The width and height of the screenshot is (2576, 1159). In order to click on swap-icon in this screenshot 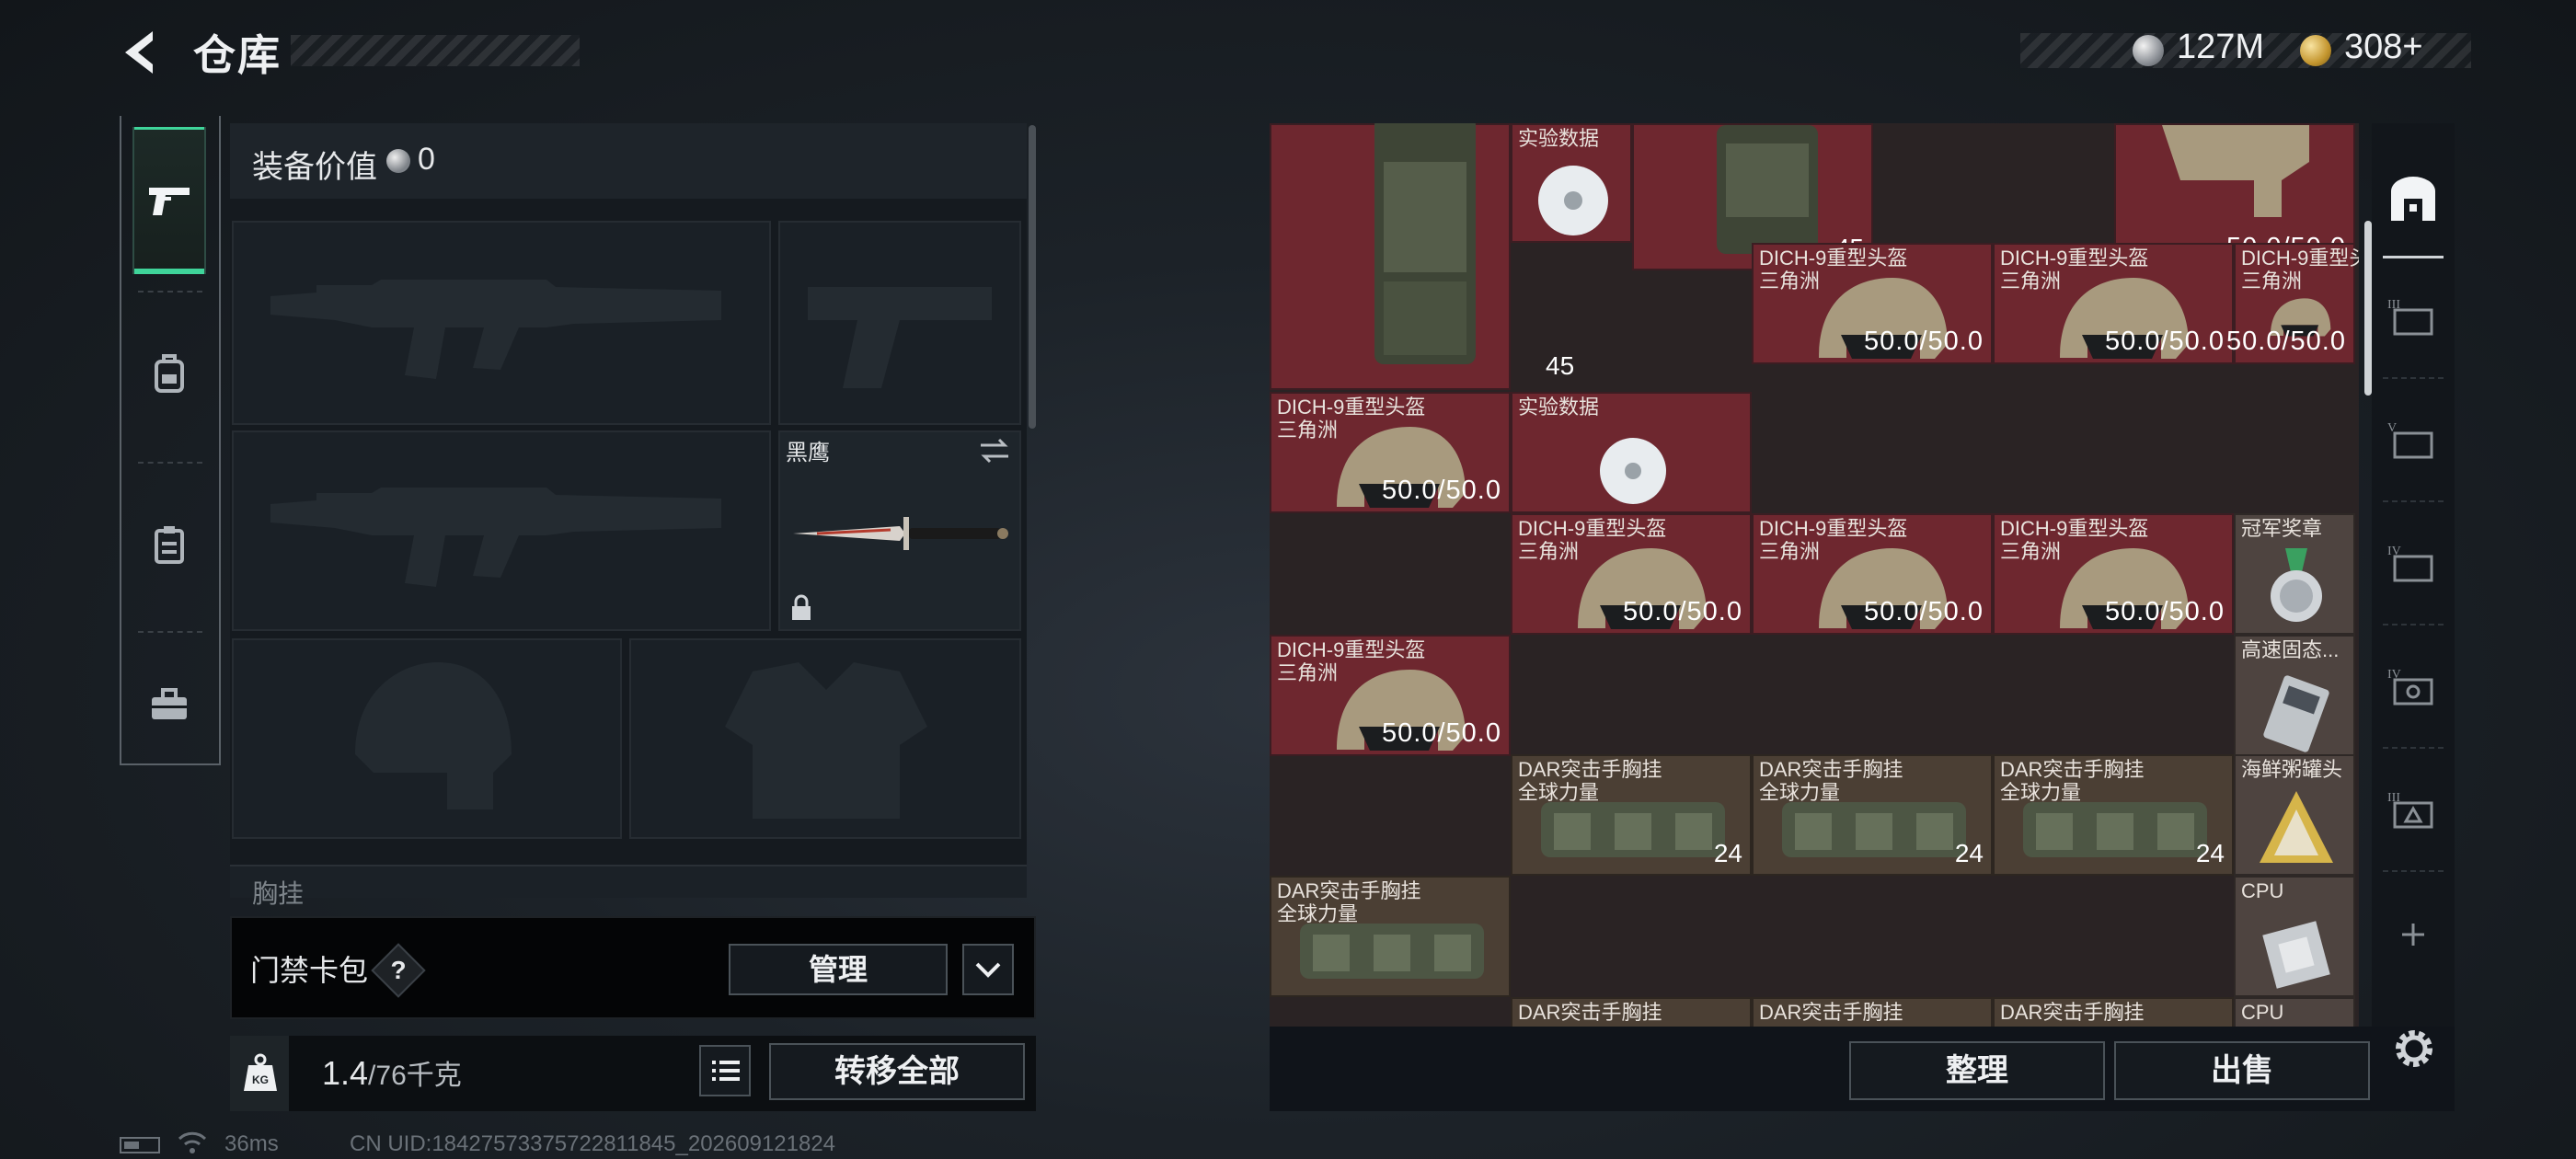, I will do `click(995, 451)`.